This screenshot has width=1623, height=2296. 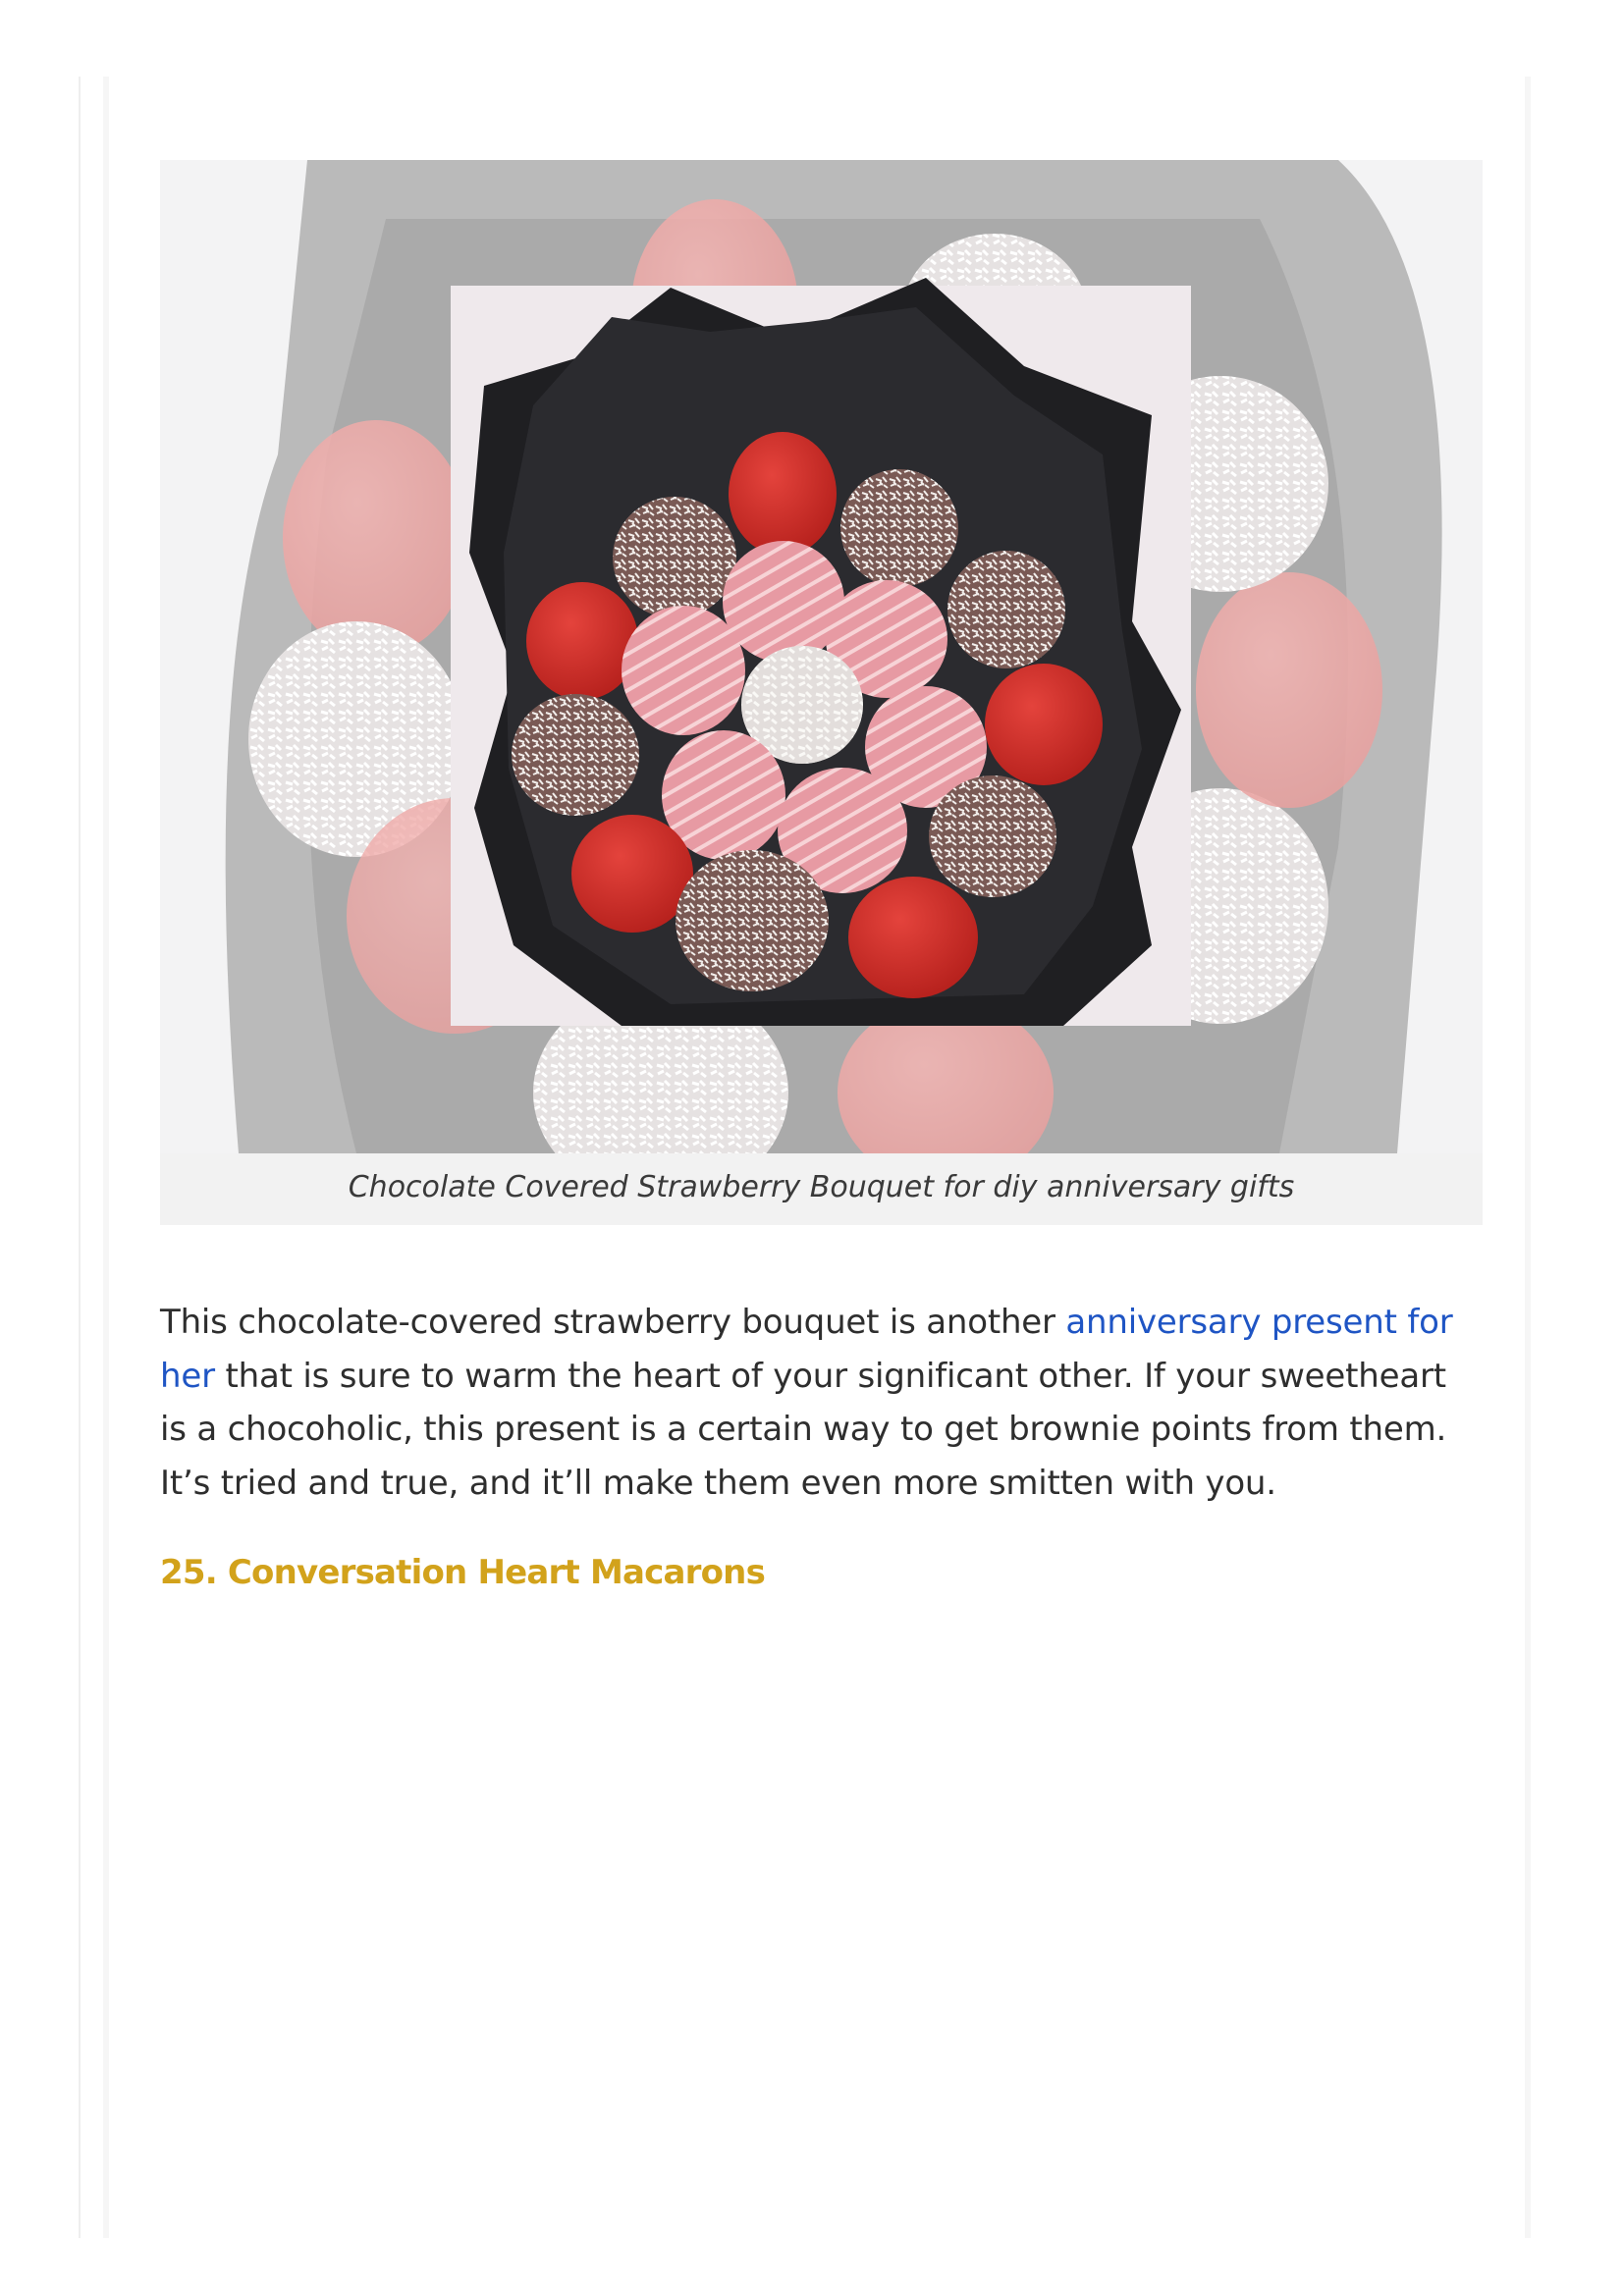 What do you see at coordinates (1528, 1157) in the screenshot?
I see `page-frame-right` at bounding box center [1528, 1157].